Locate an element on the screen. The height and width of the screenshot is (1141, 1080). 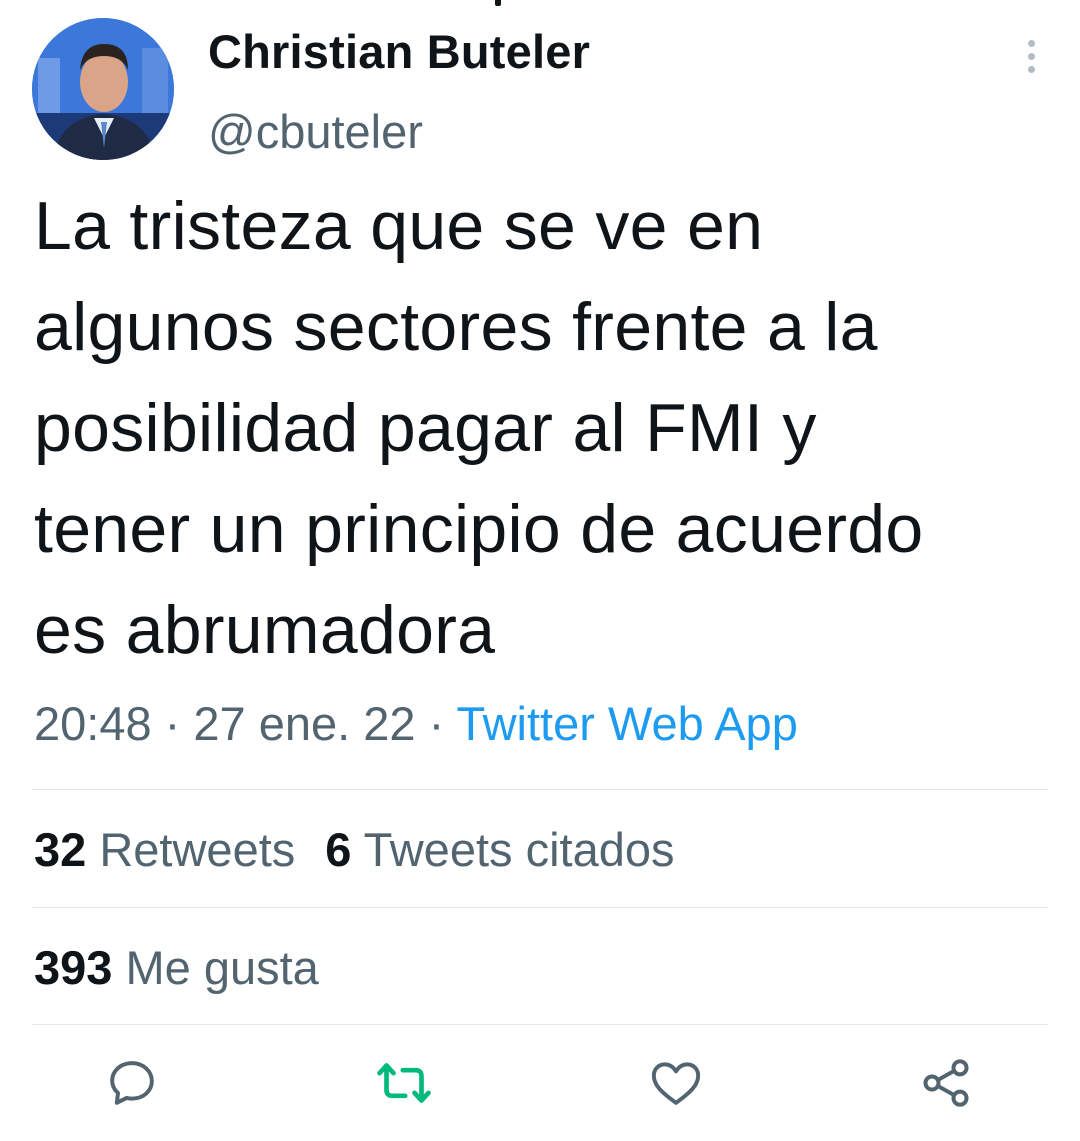
retweet-button is located at coordinates (406, 1087).